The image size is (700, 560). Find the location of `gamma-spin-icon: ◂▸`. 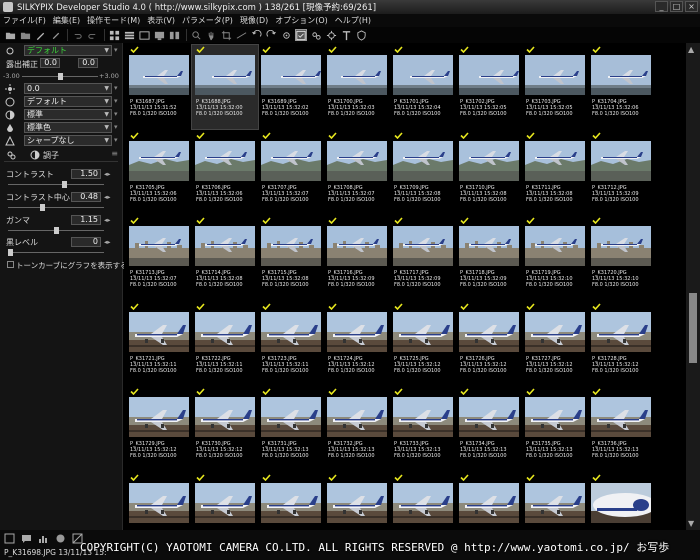

gamma-spin-icon: ◂▸ is located at coordinates (107, 220).